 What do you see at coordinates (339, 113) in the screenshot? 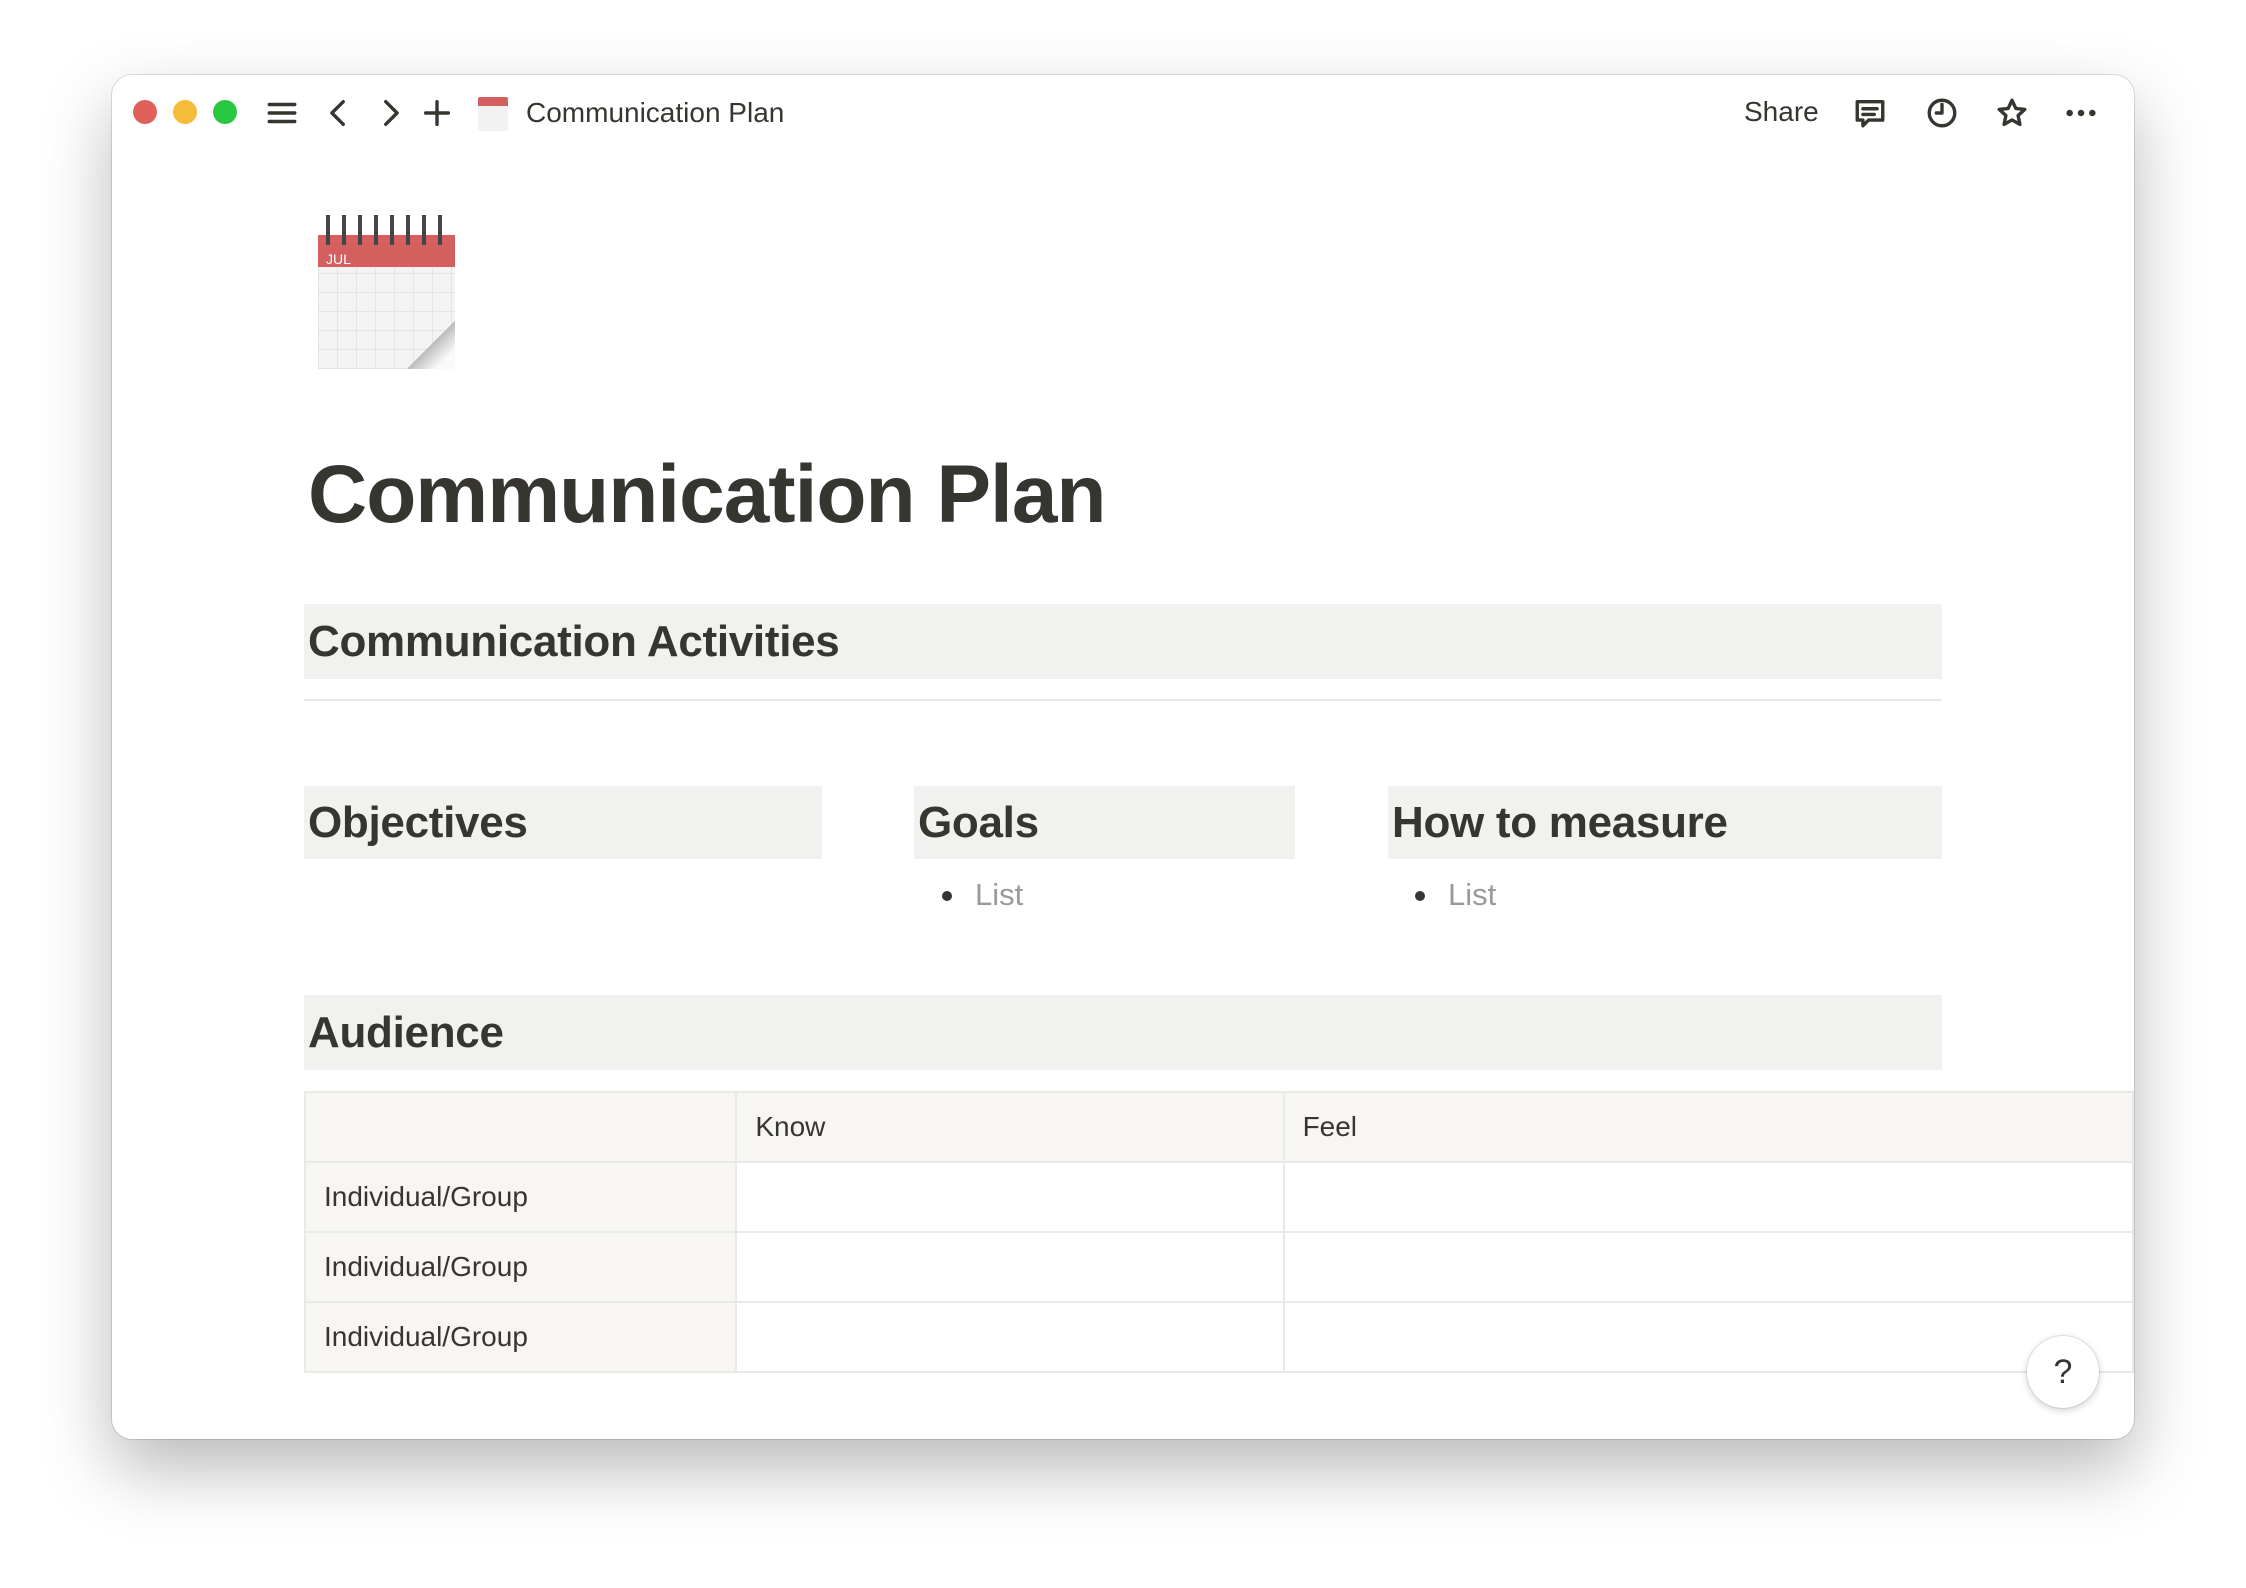
I see `back-icon` at bounding box center [339, 113].